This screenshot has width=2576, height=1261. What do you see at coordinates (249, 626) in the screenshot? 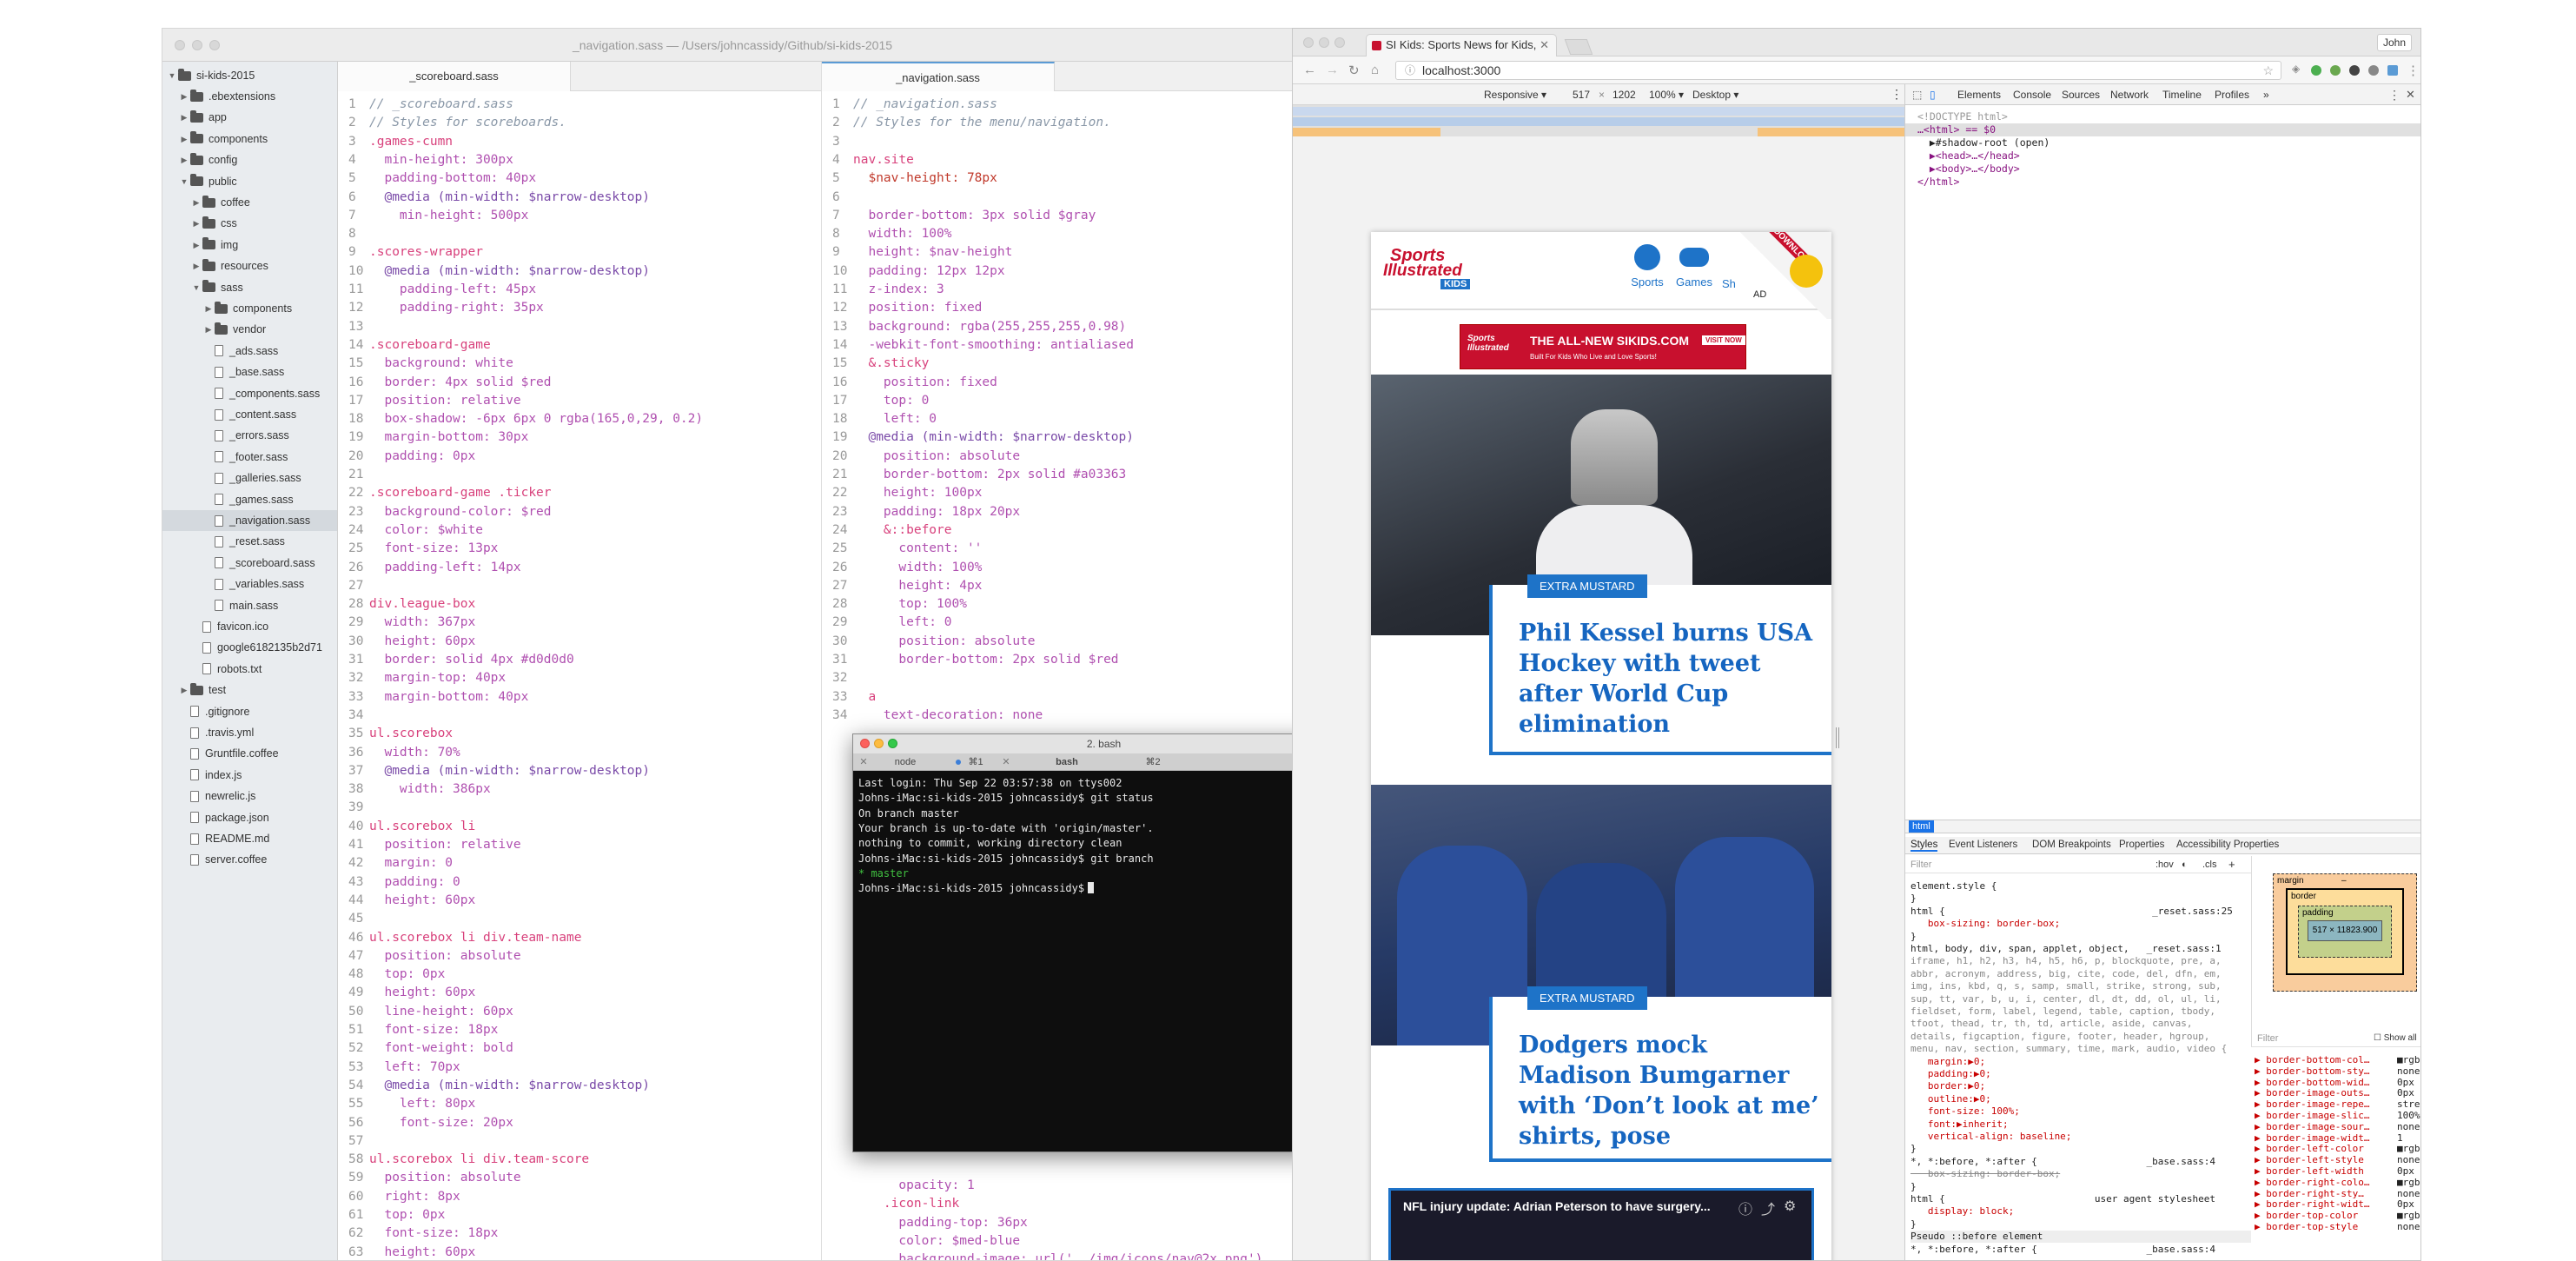
I see `tree-file: favicon.ico` at bounding box center [249, 626].